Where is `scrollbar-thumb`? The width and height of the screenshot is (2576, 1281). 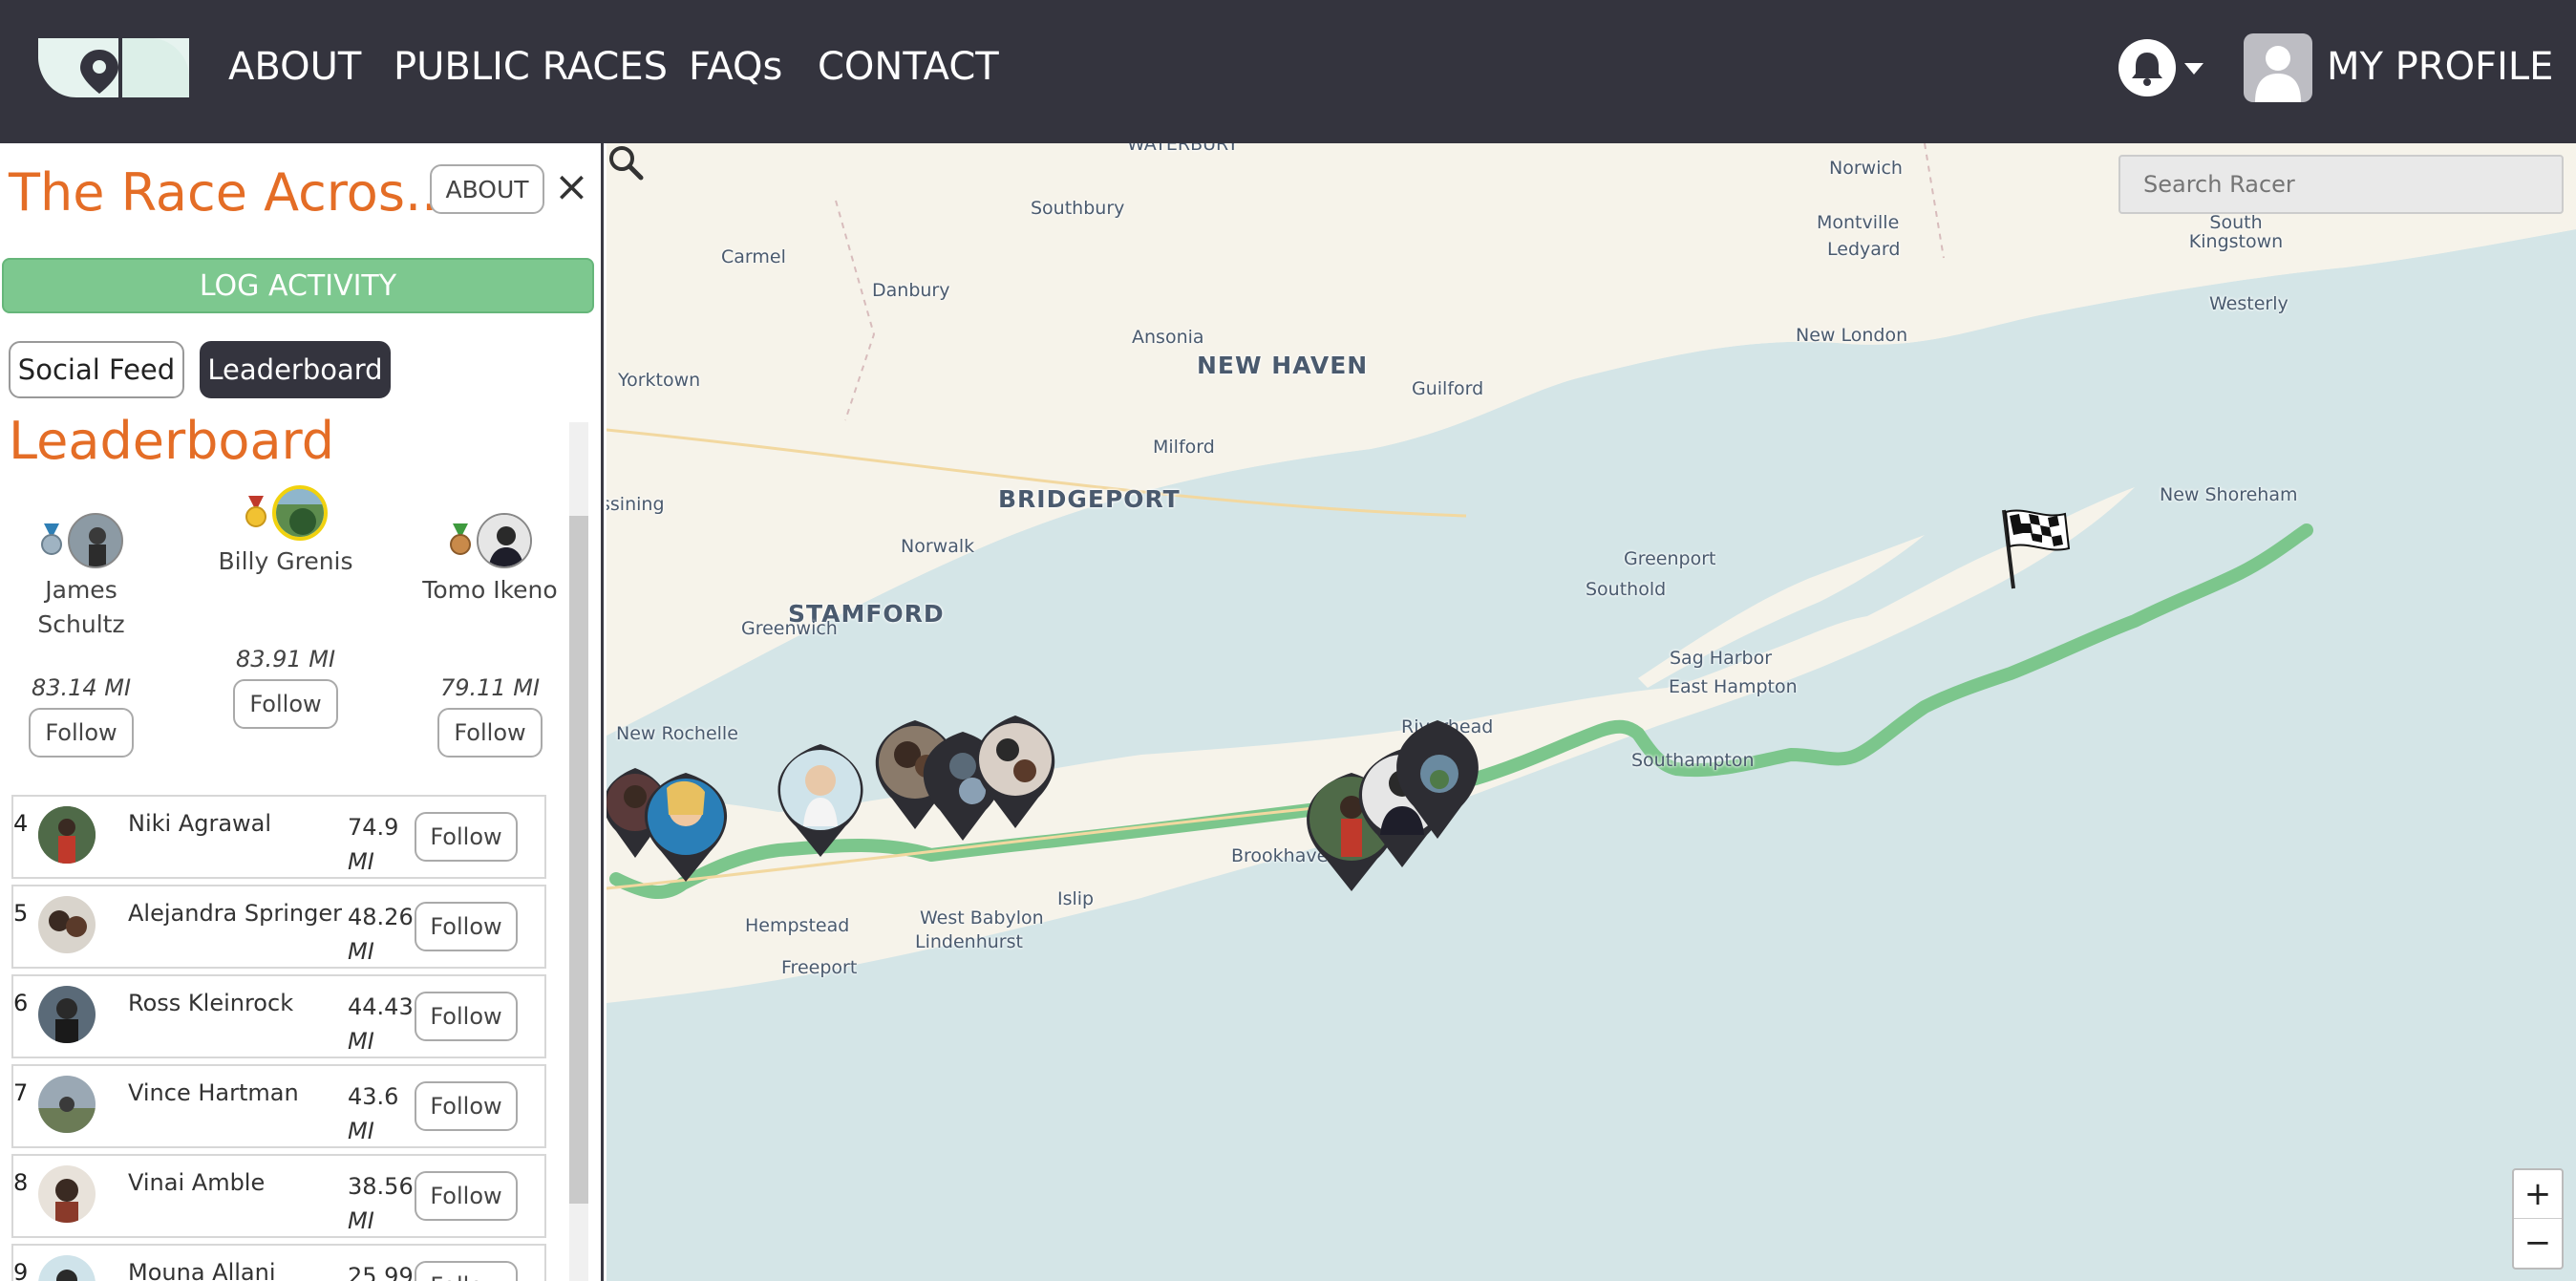
scrollbar-thumb is located at coordinates (578, 860).